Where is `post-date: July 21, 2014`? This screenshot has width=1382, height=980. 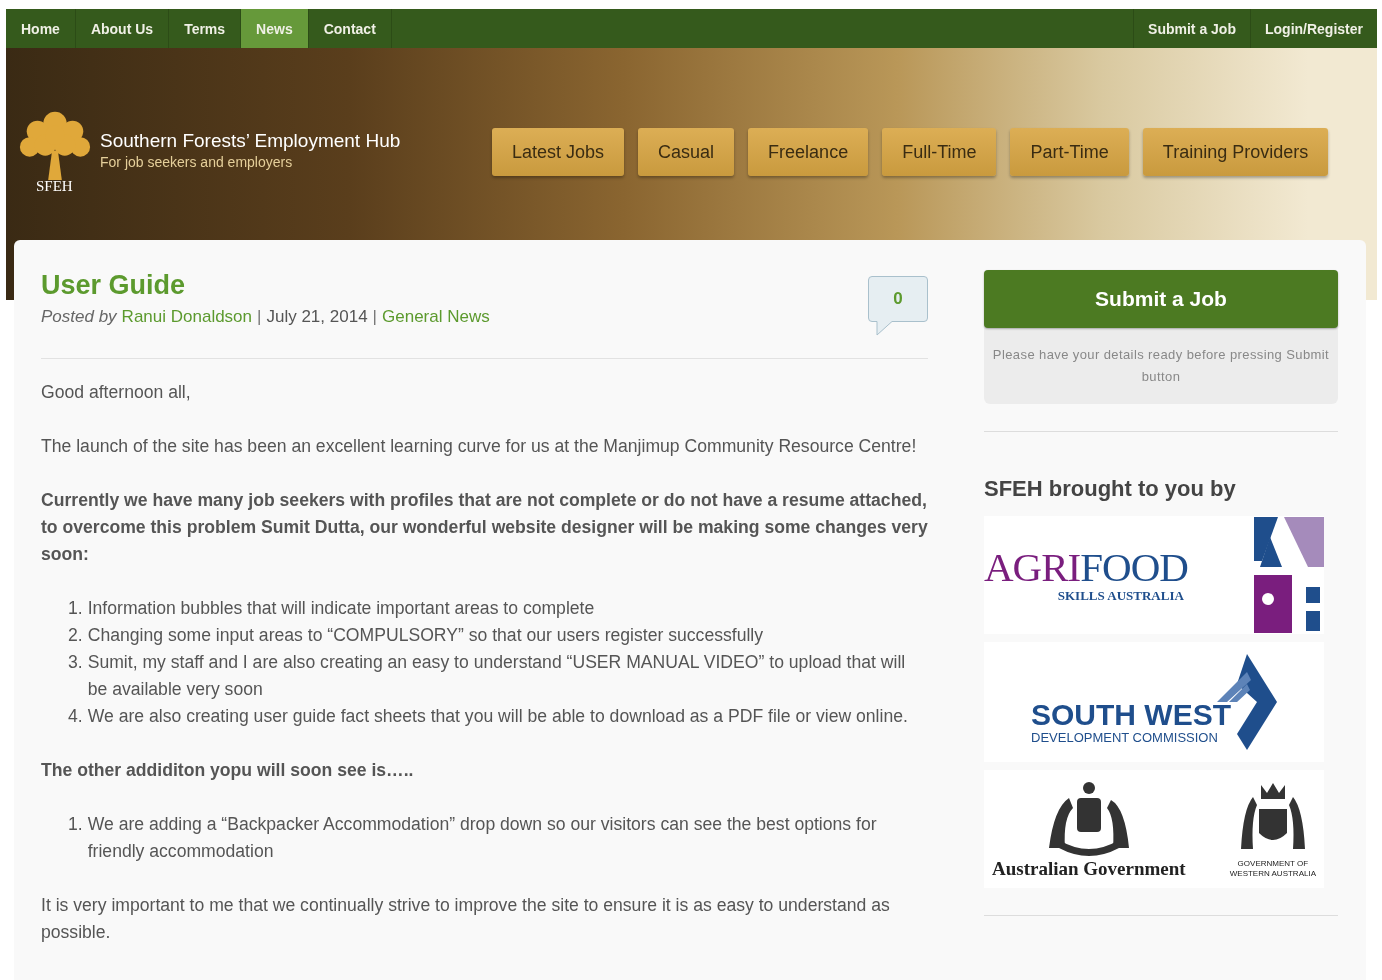 post-date: July 21, 2014 is located at coordinates (317, 317).